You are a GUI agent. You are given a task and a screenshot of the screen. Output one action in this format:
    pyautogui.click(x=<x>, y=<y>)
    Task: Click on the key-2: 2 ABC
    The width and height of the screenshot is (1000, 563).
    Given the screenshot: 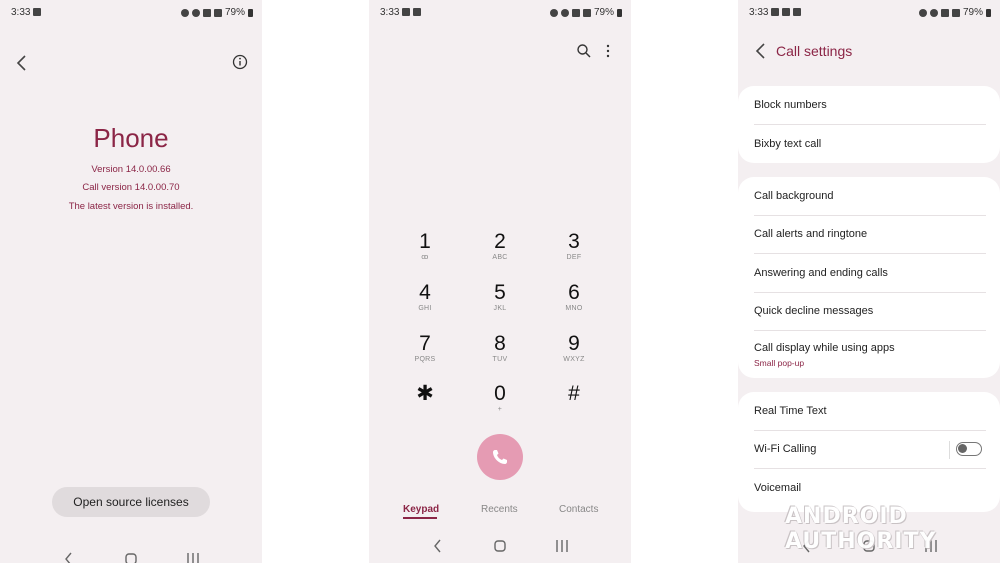 What is the action you would take?
    pyautogui.click(x=500, y=253)
    